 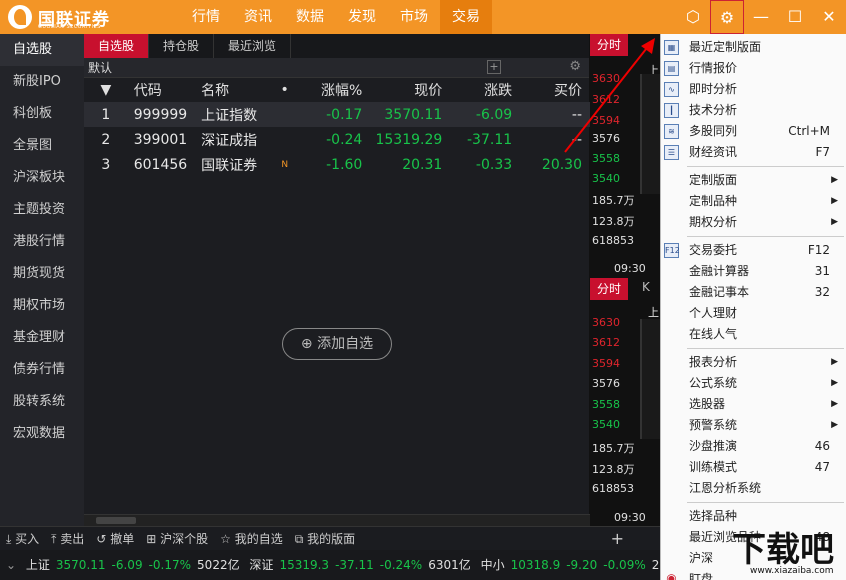 What do you see at coordinates (337, 114) in the screenshot?
I see `table-row: 1 999999 上证指数 -0.17 3570.11 -6.09 --` at bounding box center [337, 114].